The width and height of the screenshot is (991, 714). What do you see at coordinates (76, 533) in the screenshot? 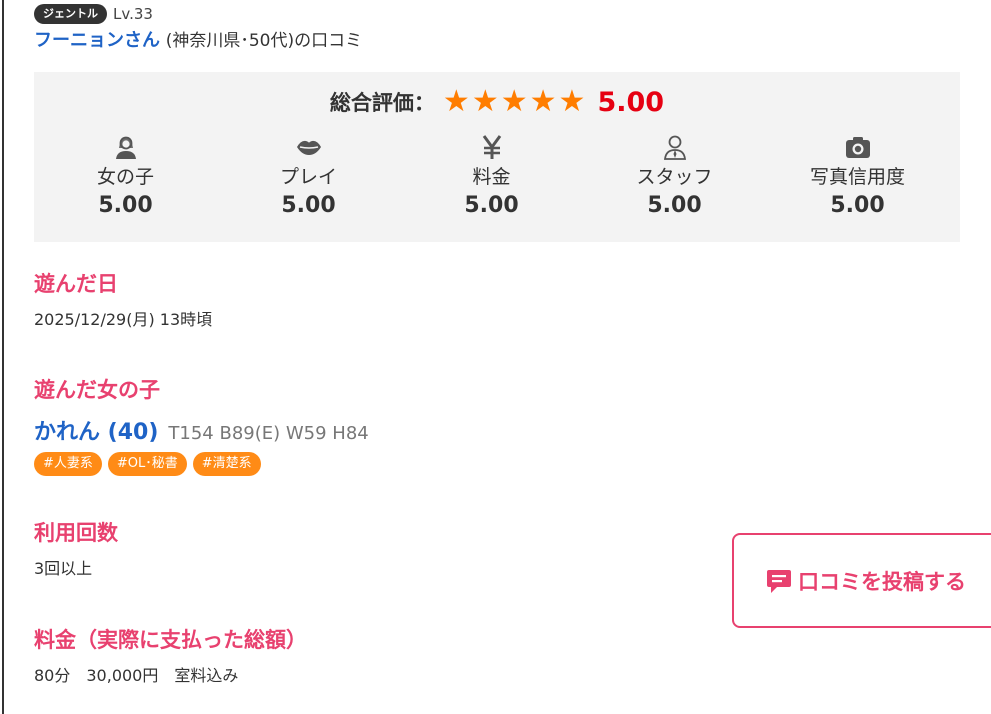
I see `usage-title: 利用回数` at bounding box center [76, 533].